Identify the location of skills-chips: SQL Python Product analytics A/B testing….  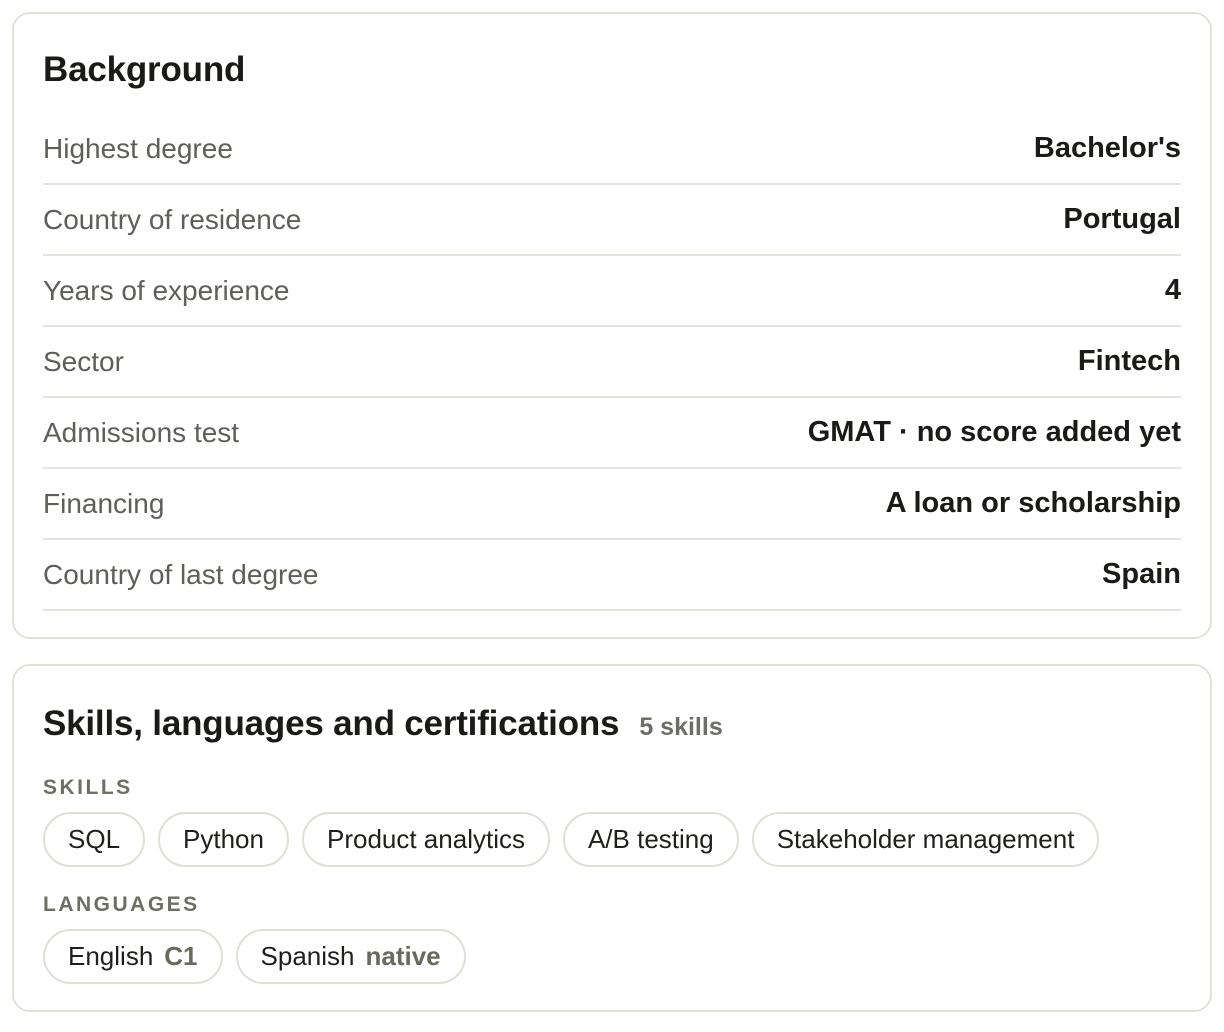
(612, 839).